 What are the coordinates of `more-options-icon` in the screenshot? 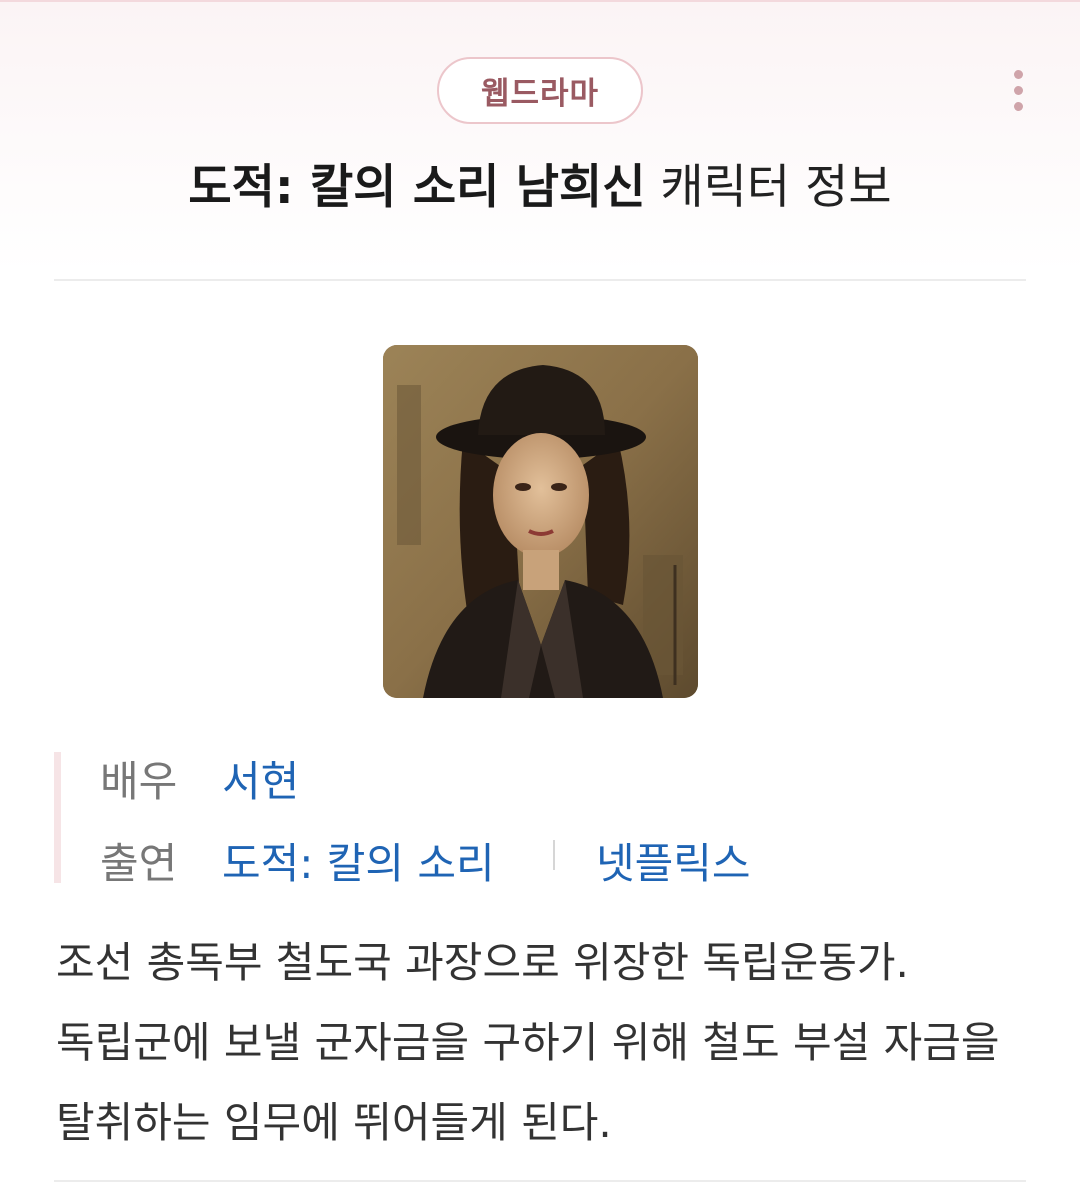 It's located at (1018, 90).